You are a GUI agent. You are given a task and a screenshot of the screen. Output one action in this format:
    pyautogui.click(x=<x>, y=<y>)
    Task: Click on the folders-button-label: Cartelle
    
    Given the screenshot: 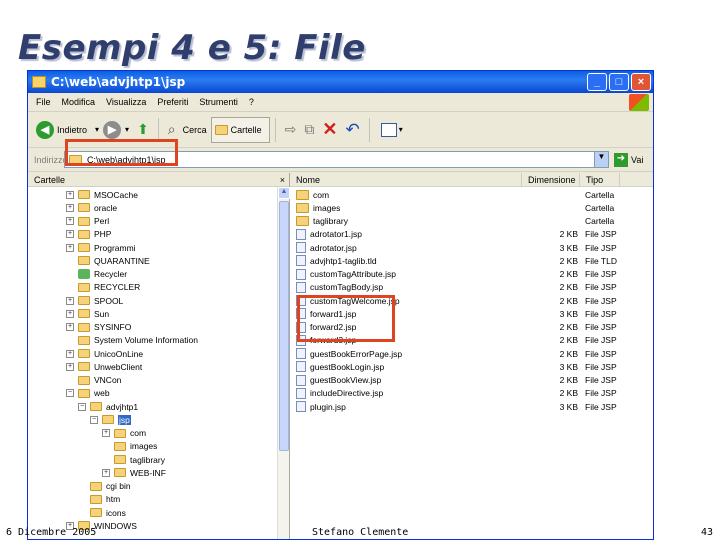 What is the action you would take?
    pyautogui.click(x=246, y=129)
    